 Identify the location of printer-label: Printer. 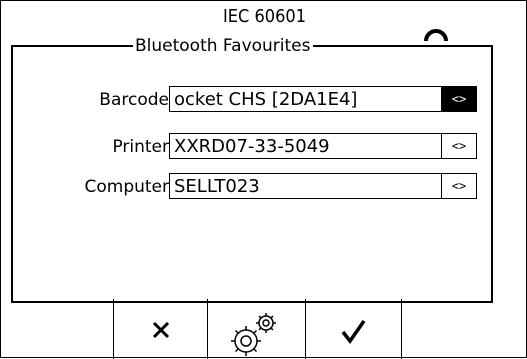
(140, 147).